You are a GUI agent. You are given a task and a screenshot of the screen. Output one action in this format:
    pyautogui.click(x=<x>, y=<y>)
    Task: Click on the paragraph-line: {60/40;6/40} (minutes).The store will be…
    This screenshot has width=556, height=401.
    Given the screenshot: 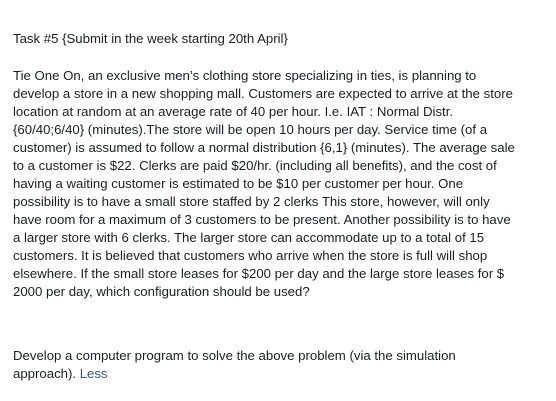 What is the action you would take?
    pyautogui.click(x=250, y=129)
    